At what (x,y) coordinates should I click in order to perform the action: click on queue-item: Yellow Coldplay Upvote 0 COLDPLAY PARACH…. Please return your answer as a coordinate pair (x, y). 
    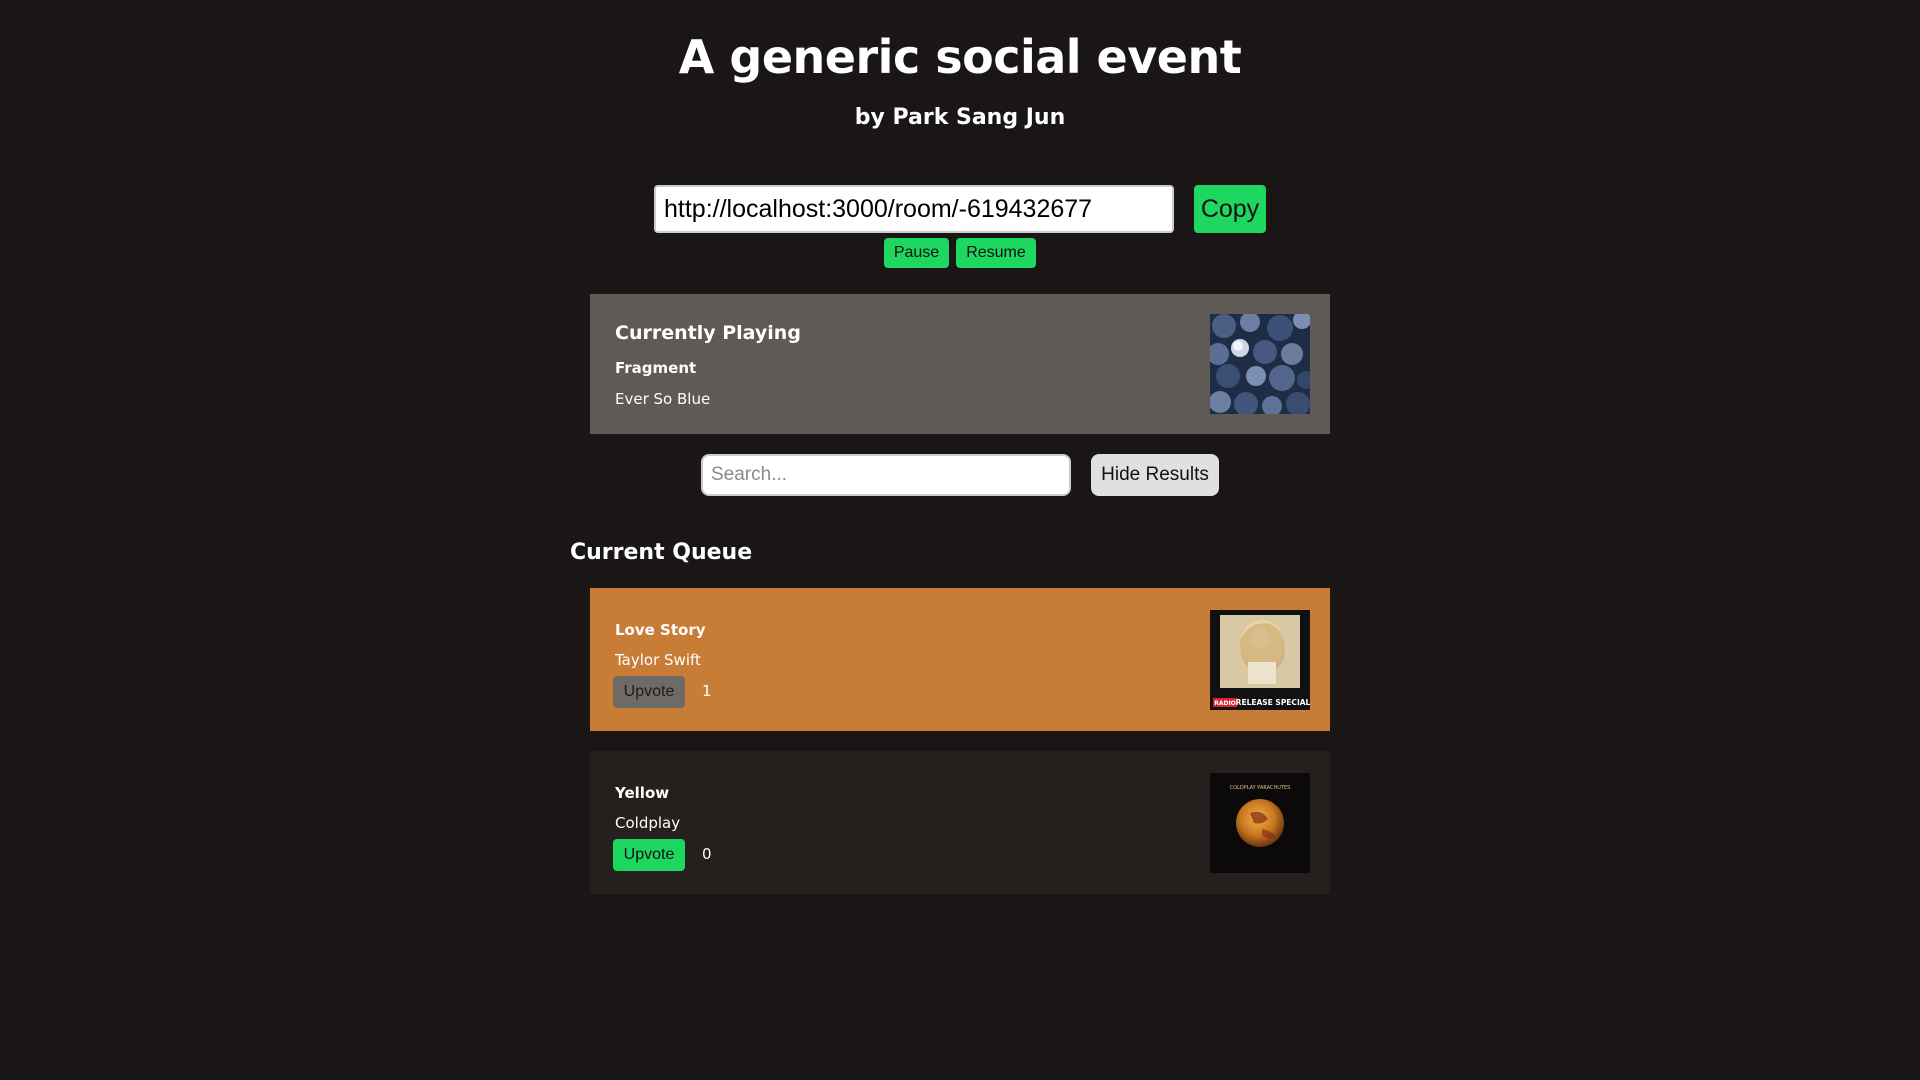
    Looking at the image, I should click on (960, 822).